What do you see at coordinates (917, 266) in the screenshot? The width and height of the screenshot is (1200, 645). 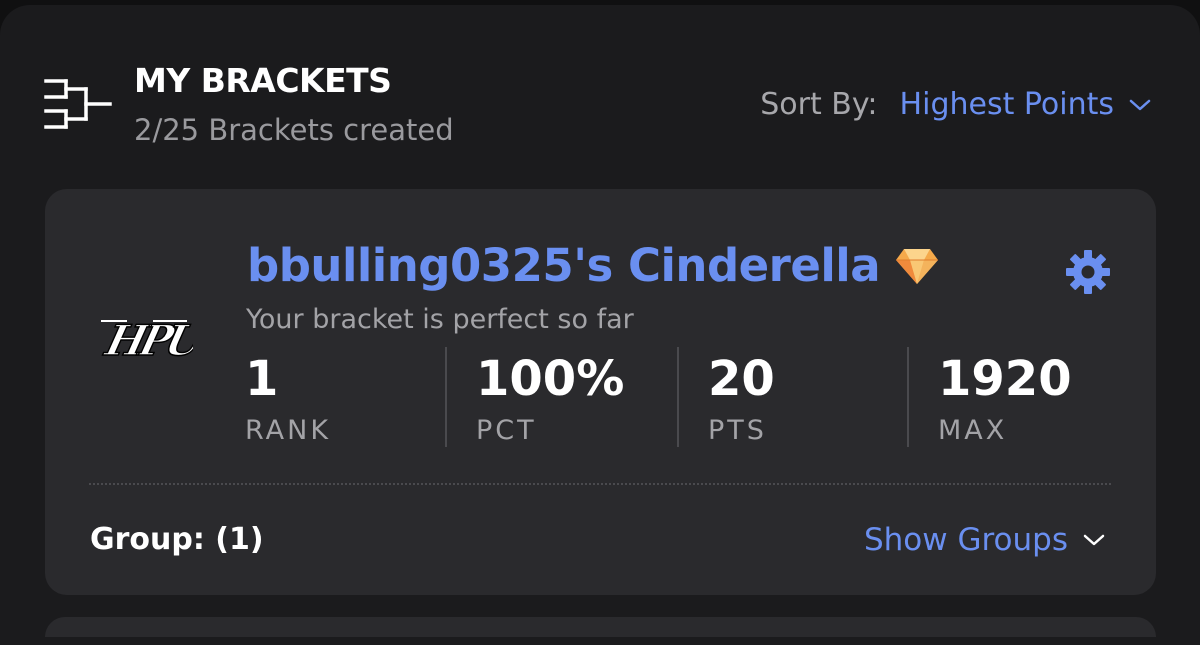 I see `diamond-icon` at bounding box center [917, 266].